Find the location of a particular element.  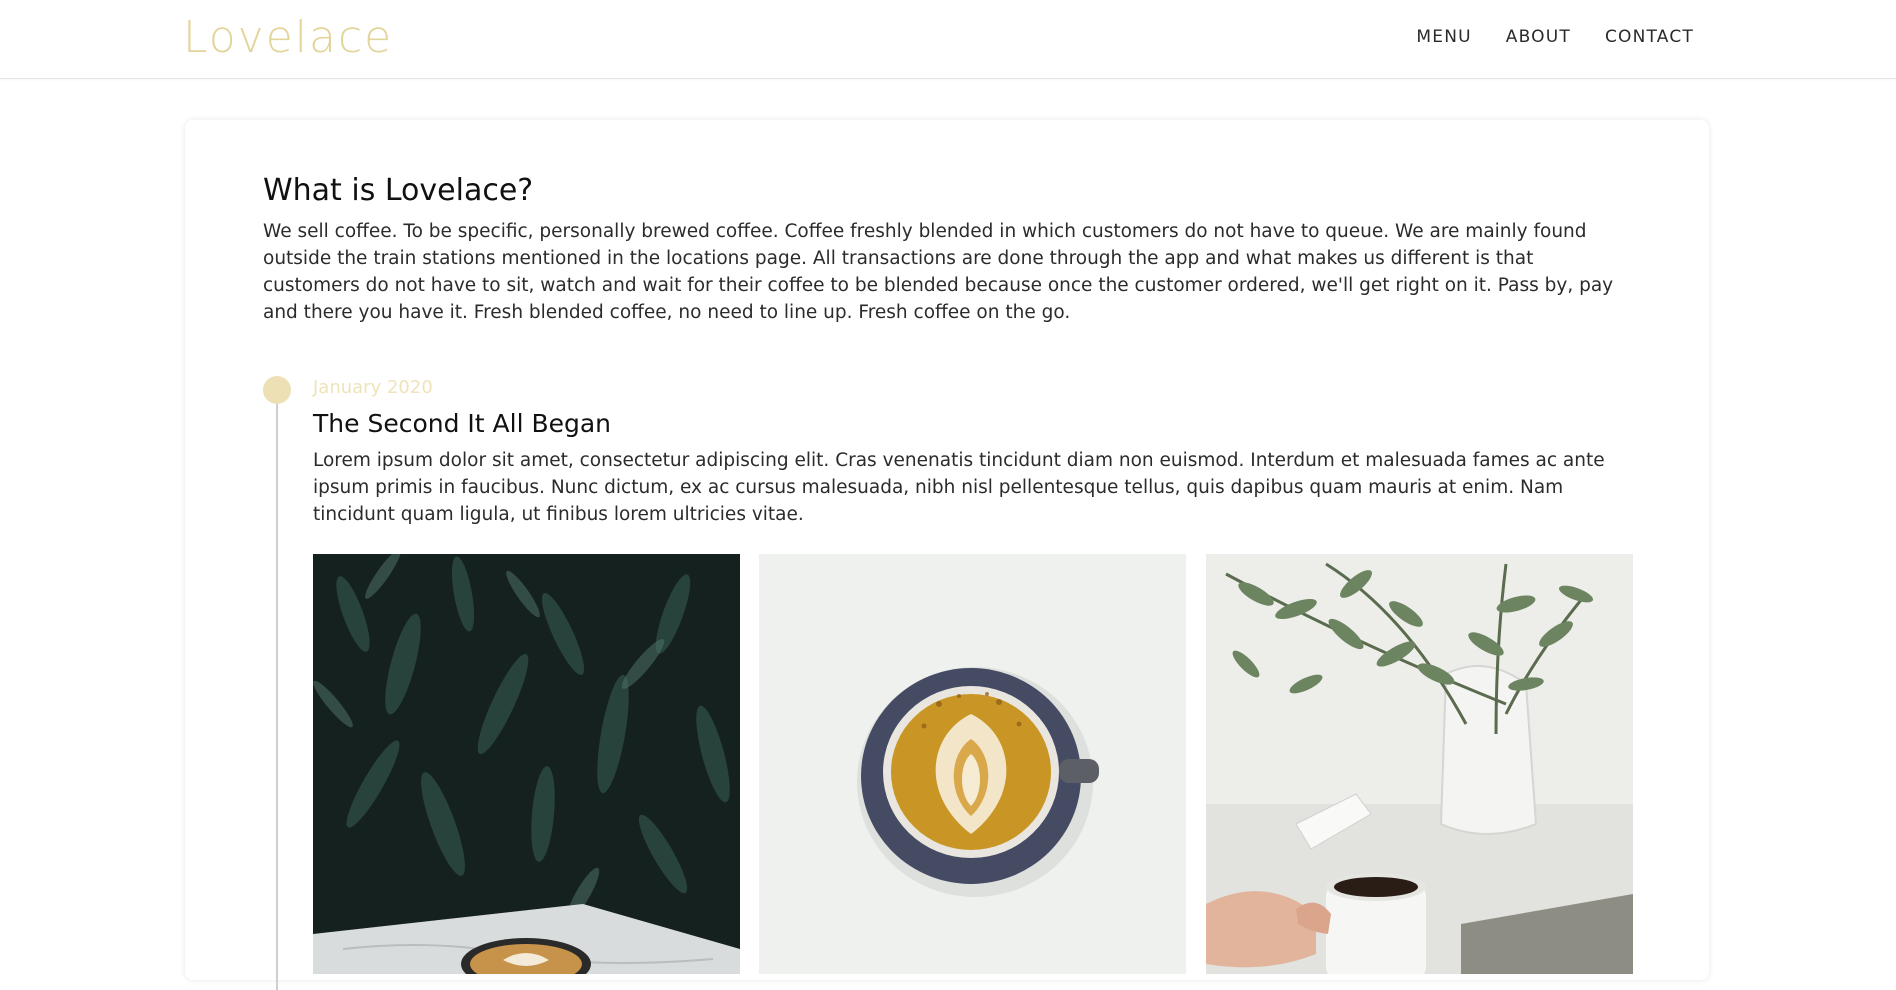

latte-art-cup-photo is located at coordinates (972, 764).